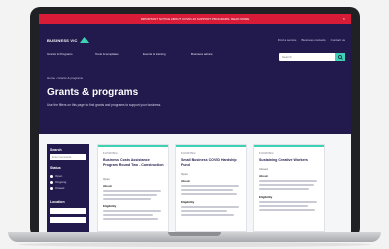  What do you see at coordinates (60, 188) in the screenshot?
I see `filter-option-label: Closed` at bounding box center [60, 188].